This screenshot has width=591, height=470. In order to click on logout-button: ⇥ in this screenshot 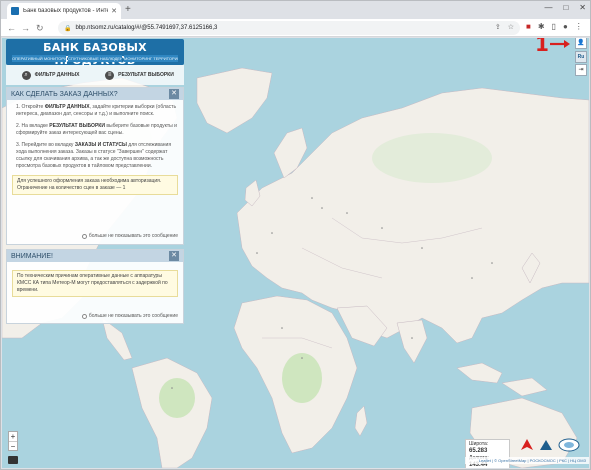, I will do `click(581, 70)`.